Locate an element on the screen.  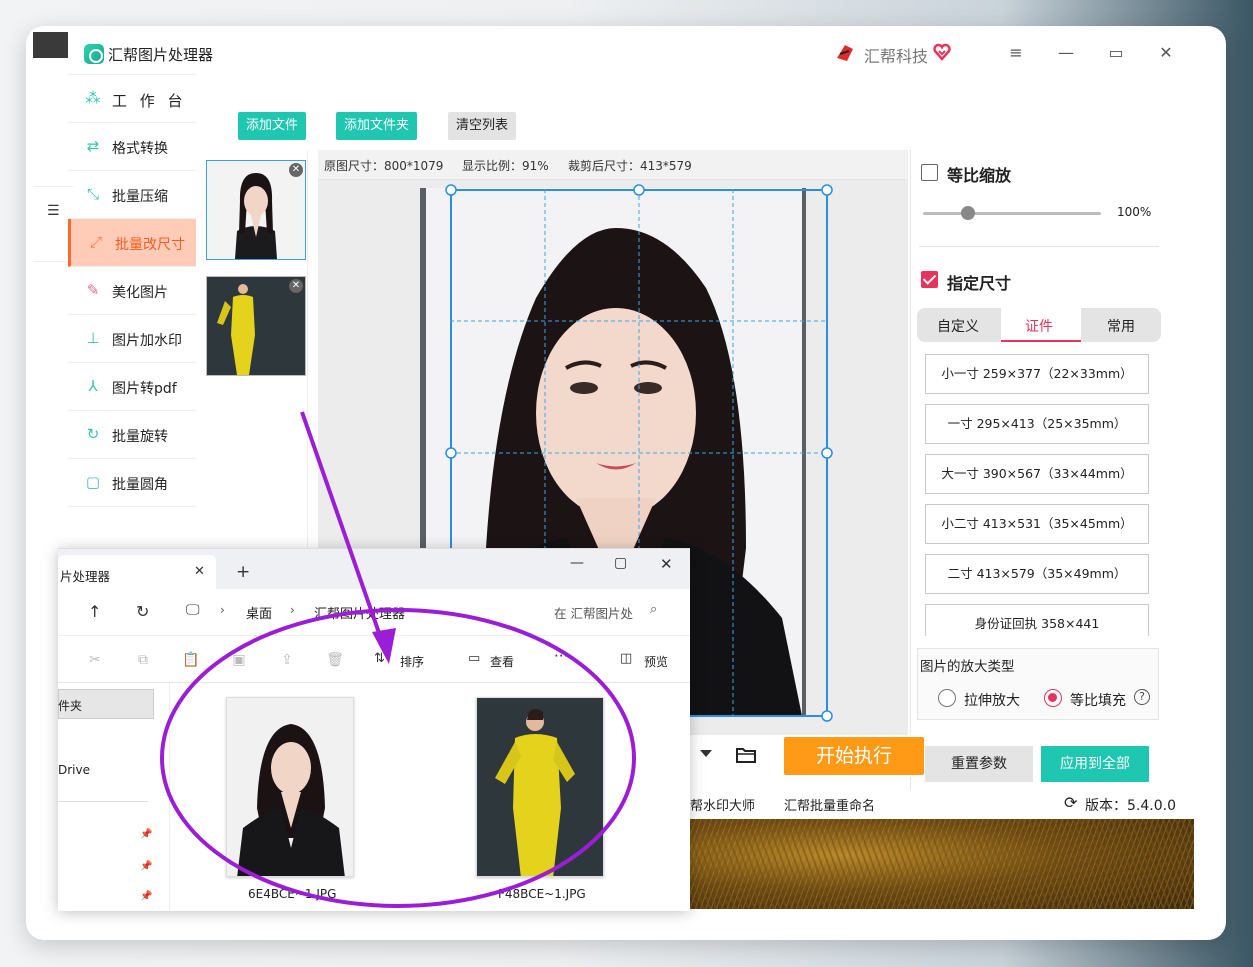
help-icon: ? is located at coordinates (1142, 697).